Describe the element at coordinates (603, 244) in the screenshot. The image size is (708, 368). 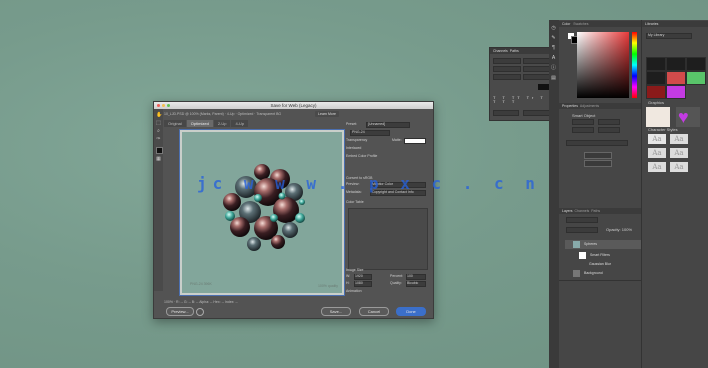
I see `layer-row: Spheres` at that location.